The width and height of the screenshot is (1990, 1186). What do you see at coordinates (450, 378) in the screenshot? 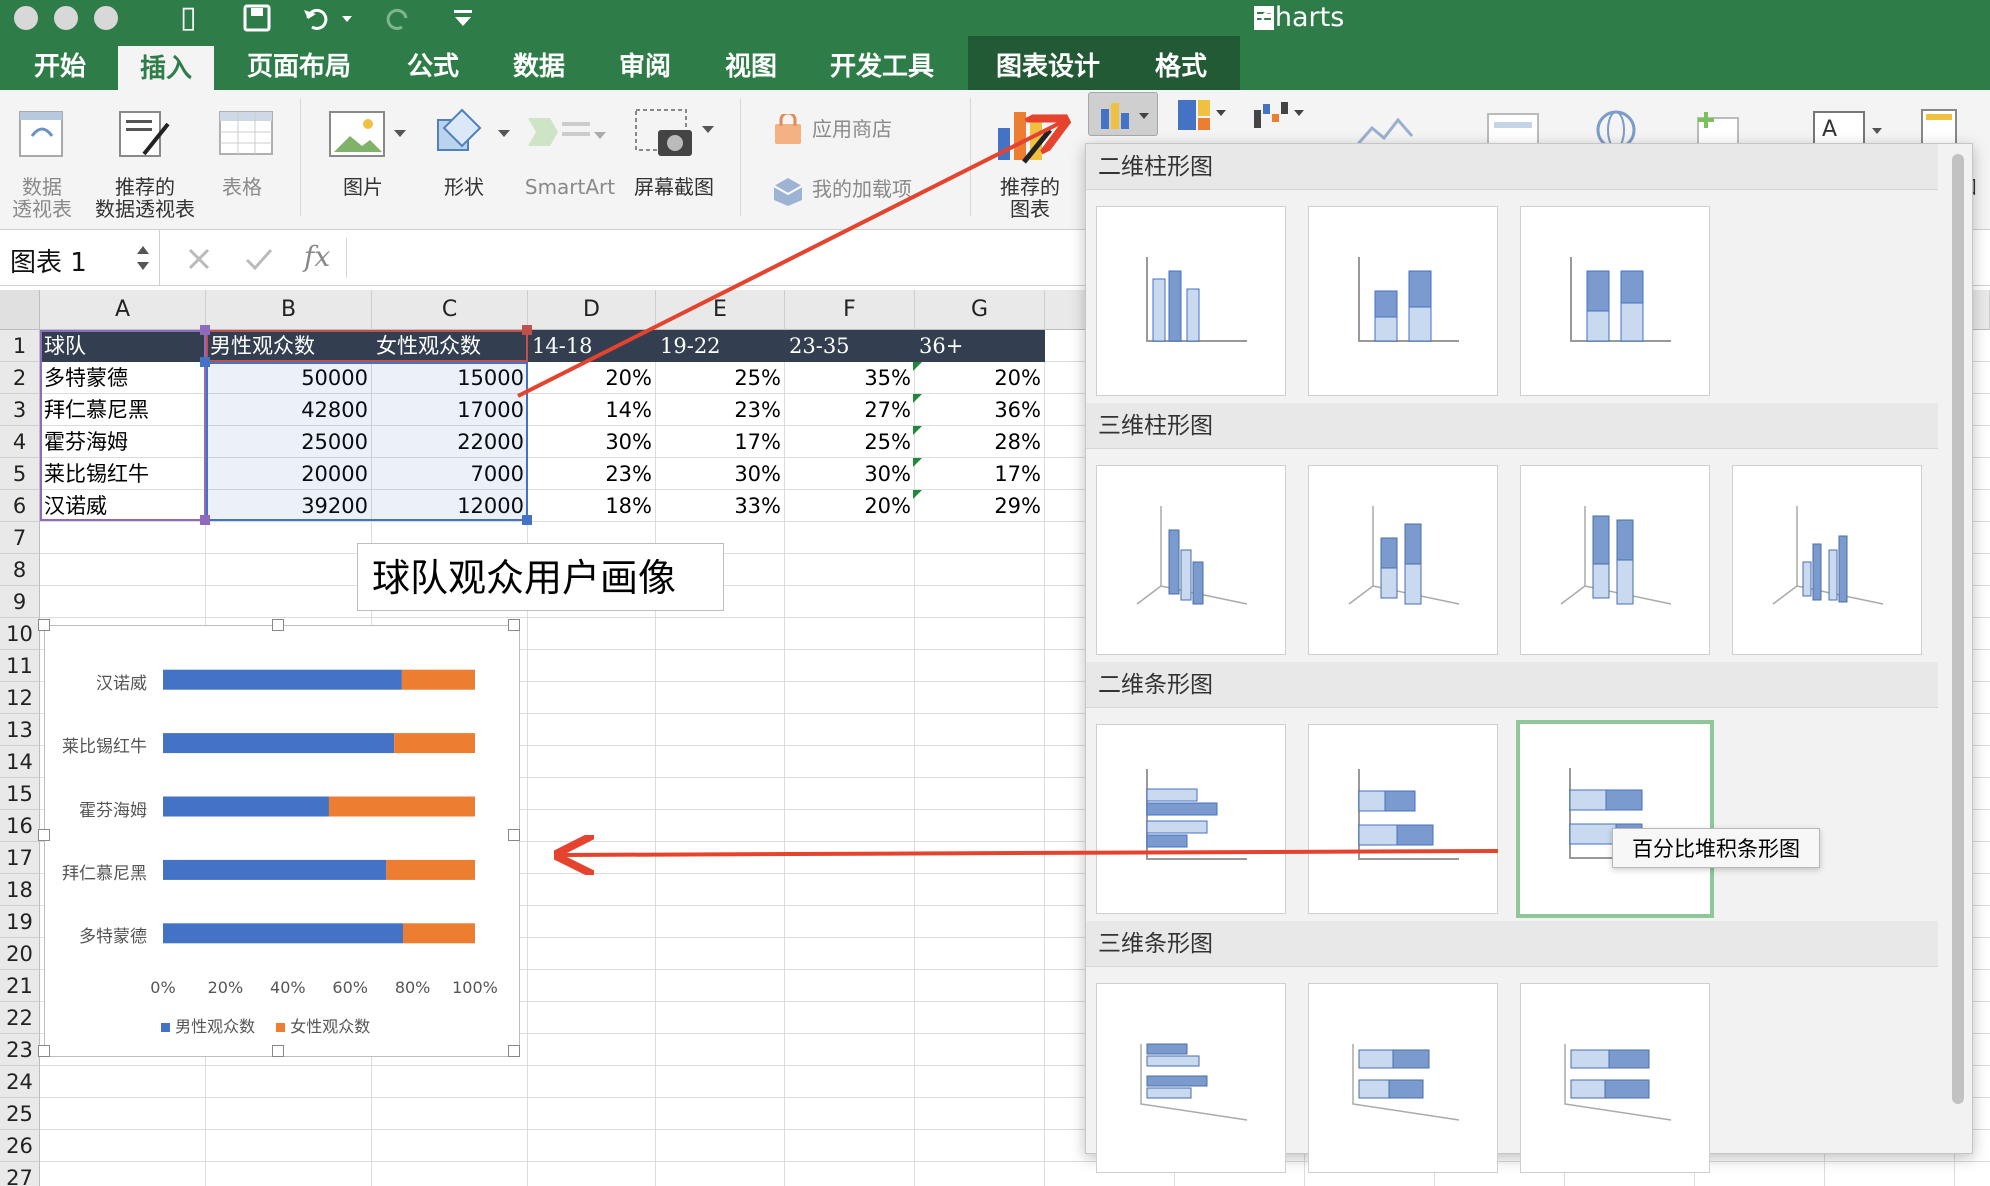
I see `cell-c2: 15000` at bounding box center [450, 378].